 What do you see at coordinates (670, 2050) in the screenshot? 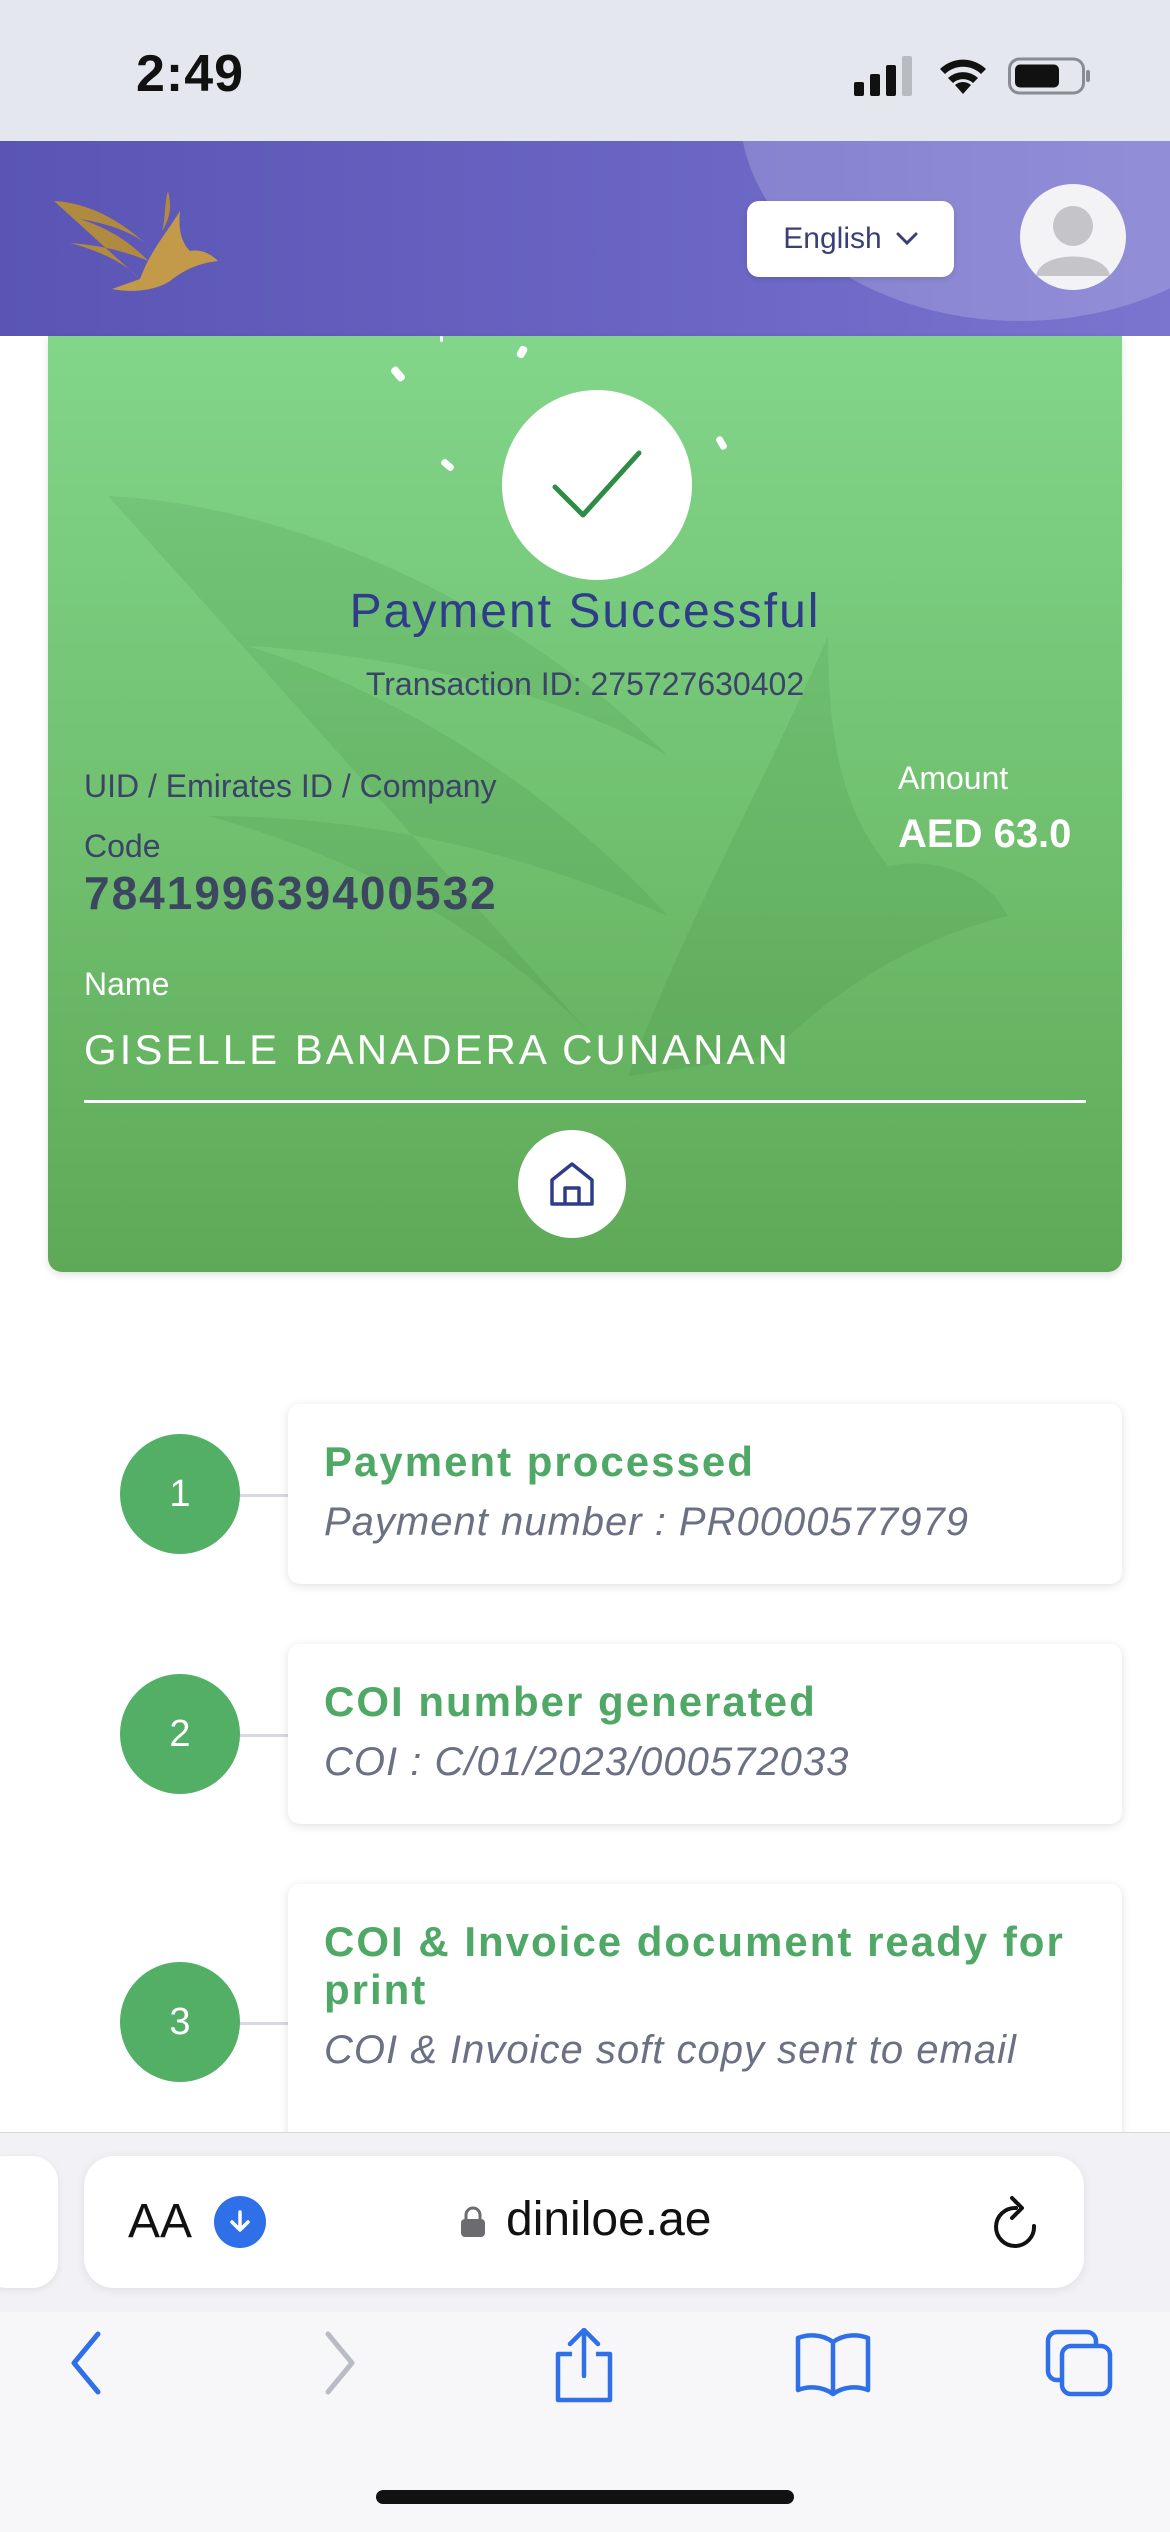
I see `step-subtitle: COI & Invoice soft copy sent to email` at bounding box center [670, 2050].